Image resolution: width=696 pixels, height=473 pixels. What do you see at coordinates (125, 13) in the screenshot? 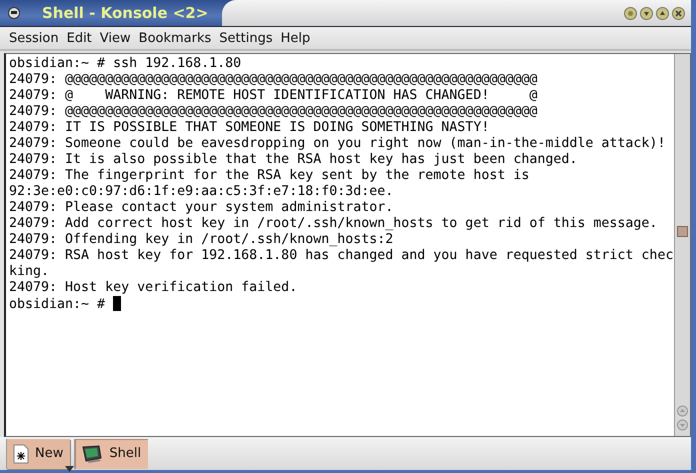
I see `window-title: Shell - Konsole <2>` at bounding box center [125, 13].